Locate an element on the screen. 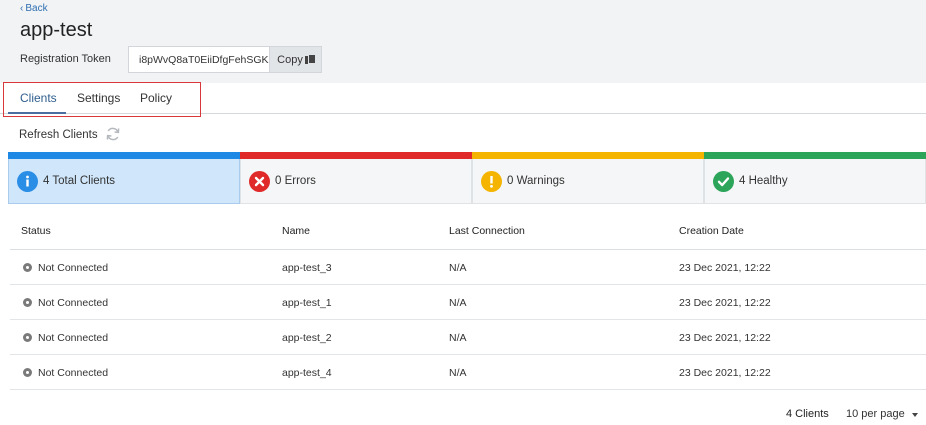  stat-errors: 0 Errors is located at coordinates (356, 178).